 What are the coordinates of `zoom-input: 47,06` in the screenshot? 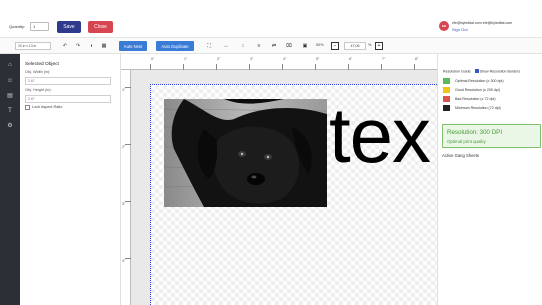 It's located at (355, 46).